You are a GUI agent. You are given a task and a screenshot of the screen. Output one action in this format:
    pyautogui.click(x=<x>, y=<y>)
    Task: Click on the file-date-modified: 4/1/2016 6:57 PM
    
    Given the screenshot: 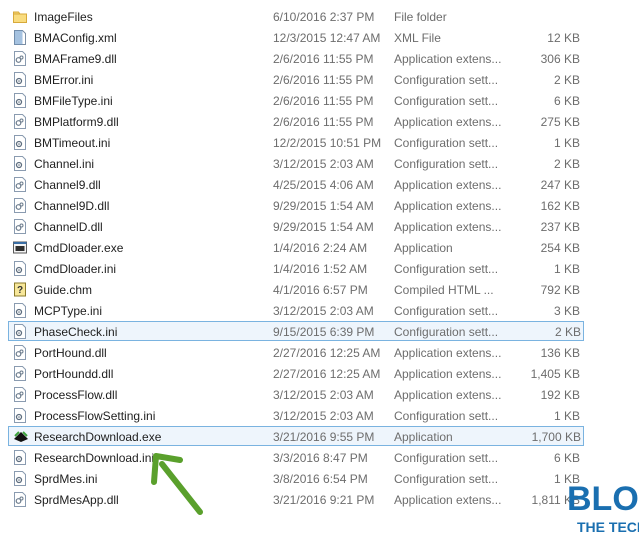 What is the action you would take?
    pyautogui.click(x=320, y=290)
    